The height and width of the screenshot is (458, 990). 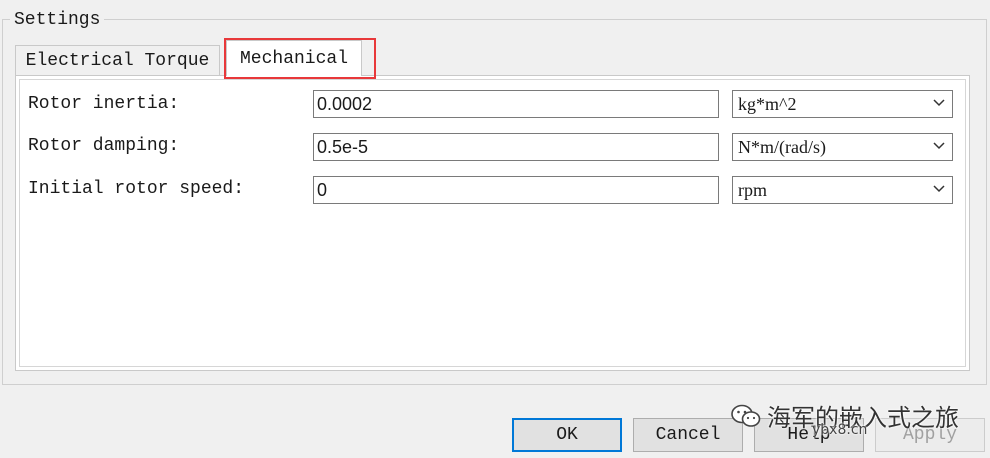 What do you see at coordinates (516, 190) in the screenshot?
I see `initial-rotor-speed-input: 0` at bounding box center [516, 190].